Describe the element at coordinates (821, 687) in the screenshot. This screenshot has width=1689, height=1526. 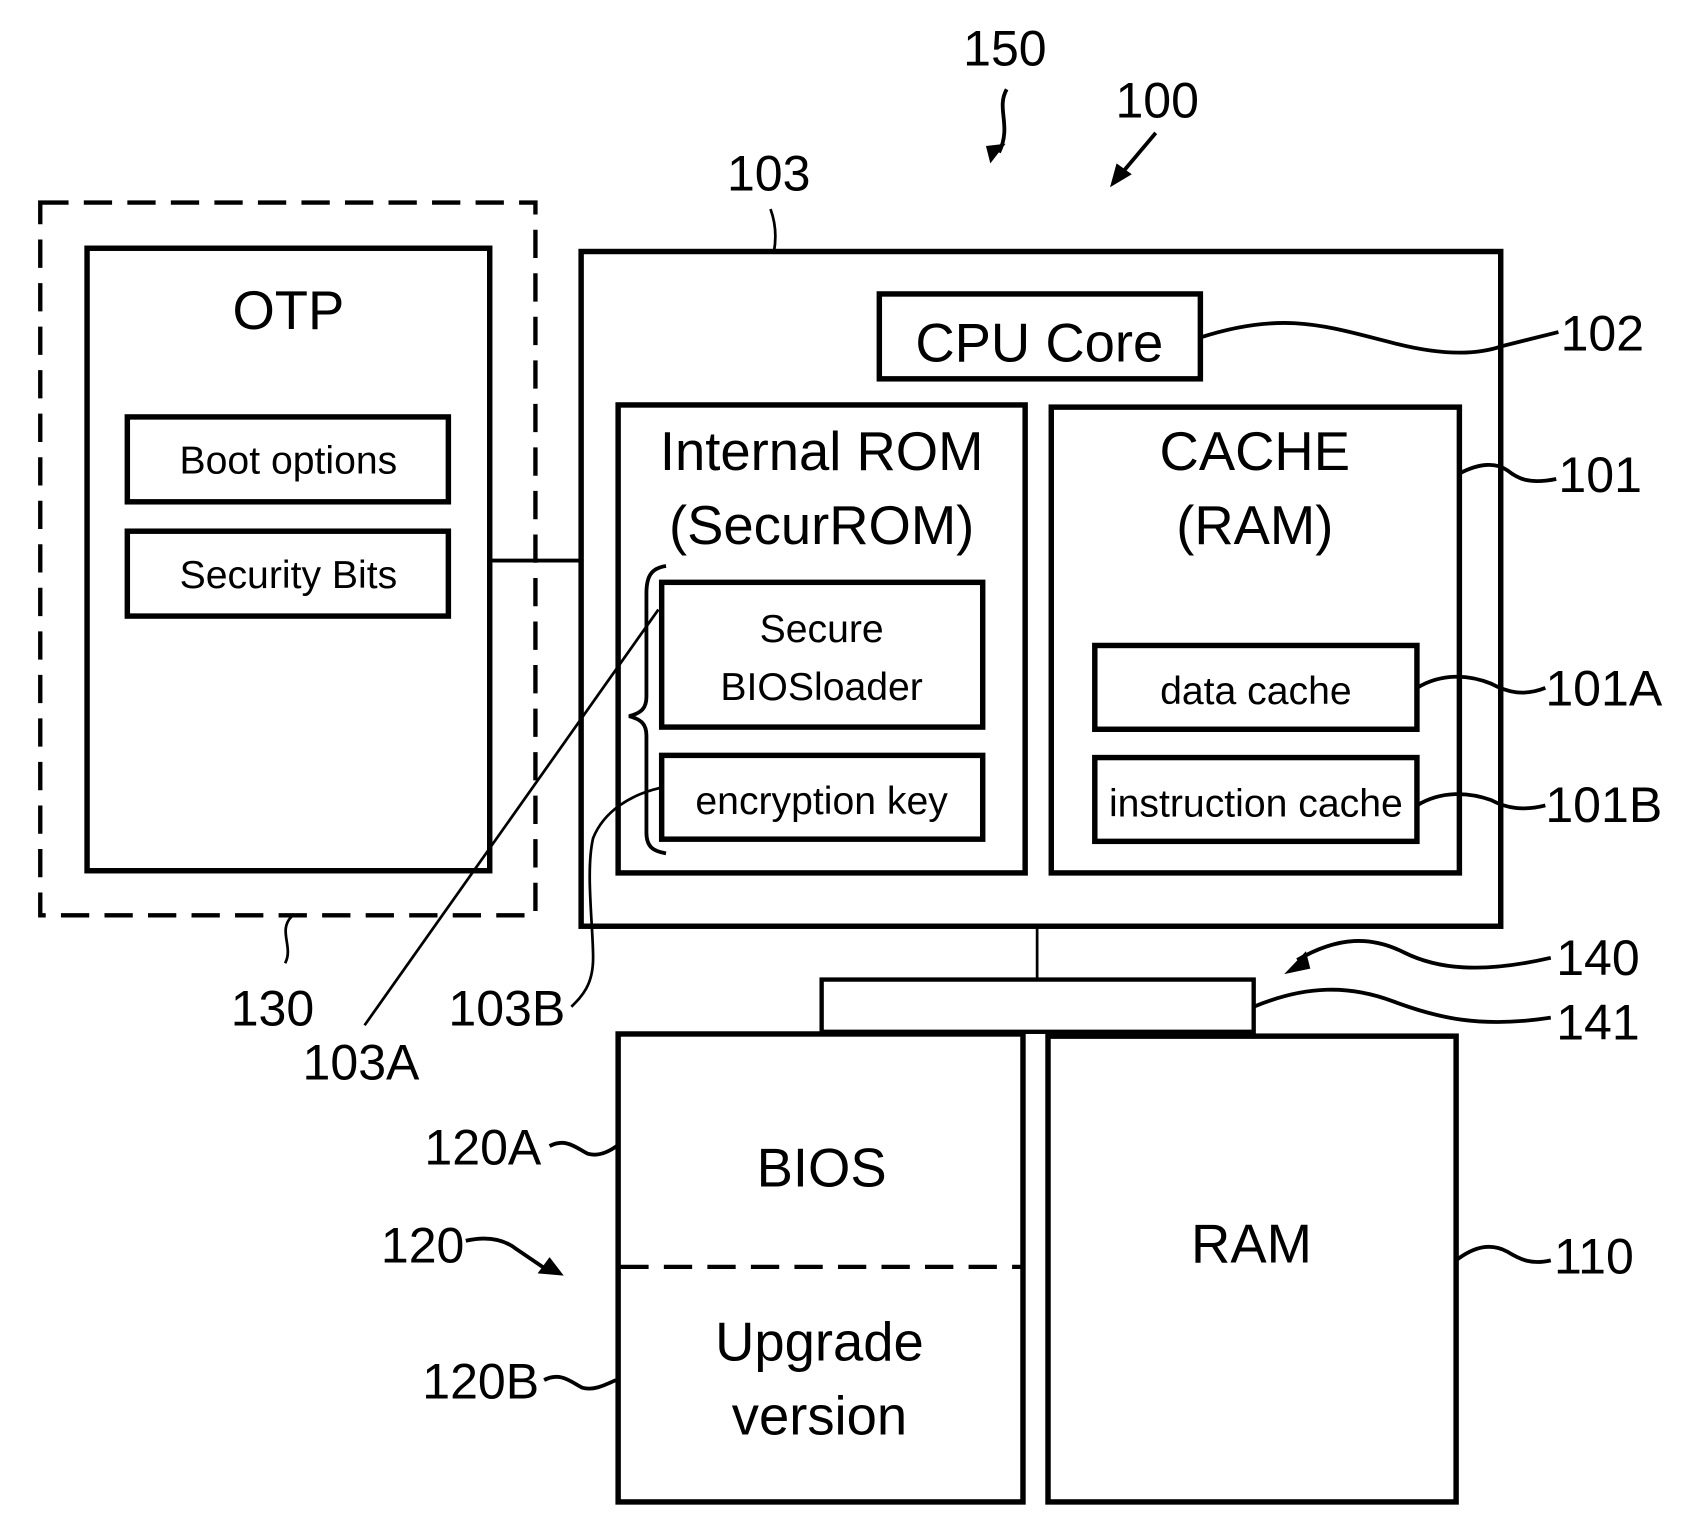
I see `secure-bios-loader-line2: BIOSloader` at that location.